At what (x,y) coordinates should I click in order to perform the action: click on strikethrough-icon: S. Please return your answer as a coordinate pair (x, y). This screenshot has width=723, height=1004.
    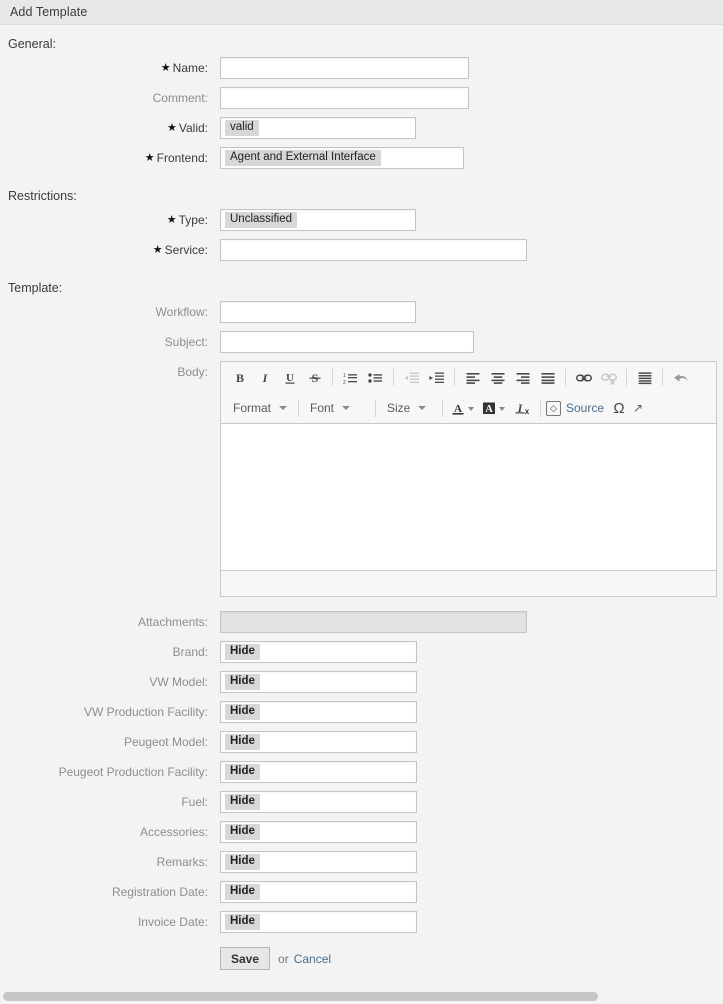
    Looking at the image, I should click on (314, 378).